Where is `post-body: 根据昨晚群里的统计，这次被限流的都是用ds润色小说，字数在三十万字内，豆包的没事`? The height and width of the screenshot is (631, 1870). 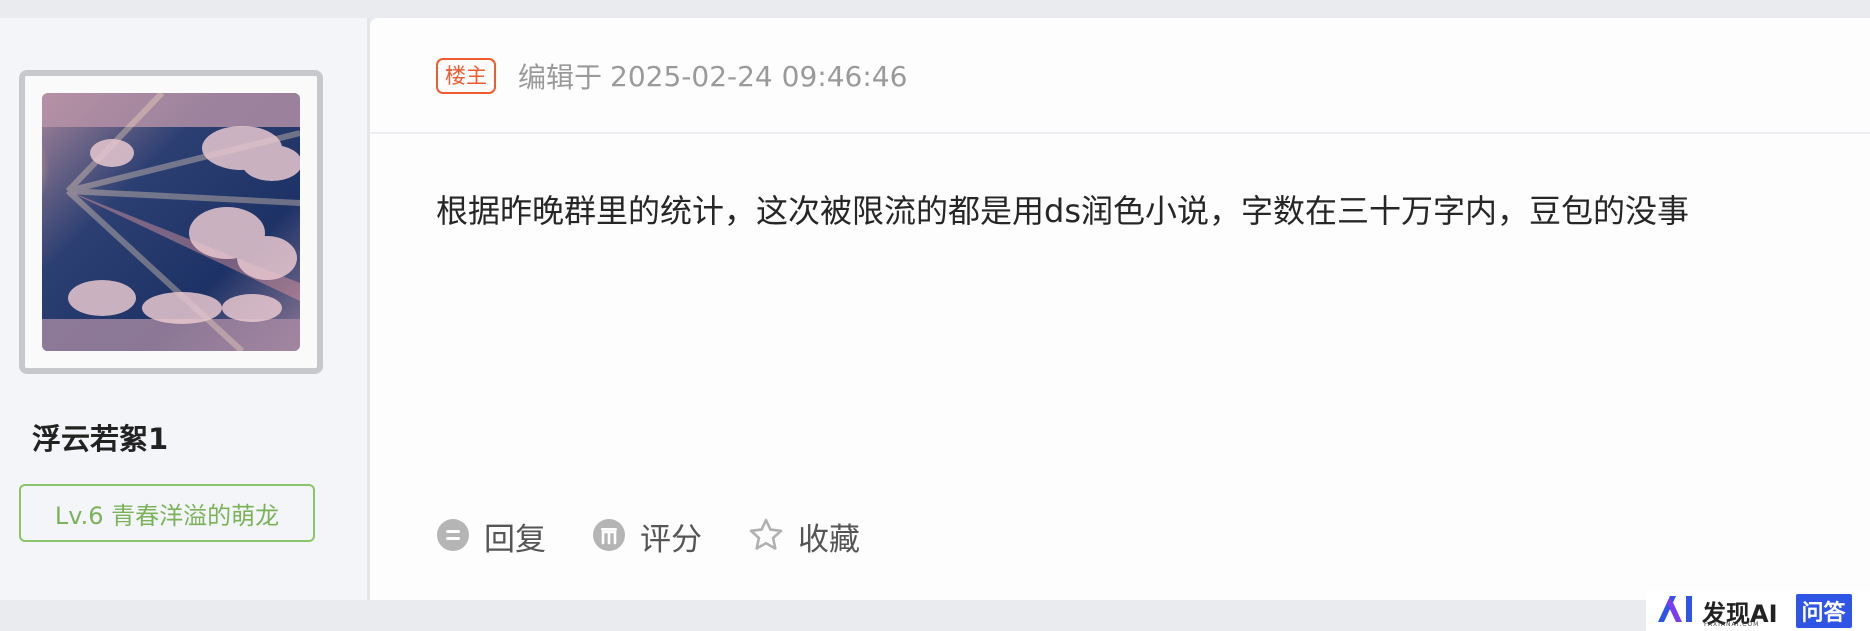 post-body: 根据昨晚群里的统计，这次被限流的都是用ds润色小说，字数在三十万字内，豆包的没事 is located at coordinates (1062, 211).